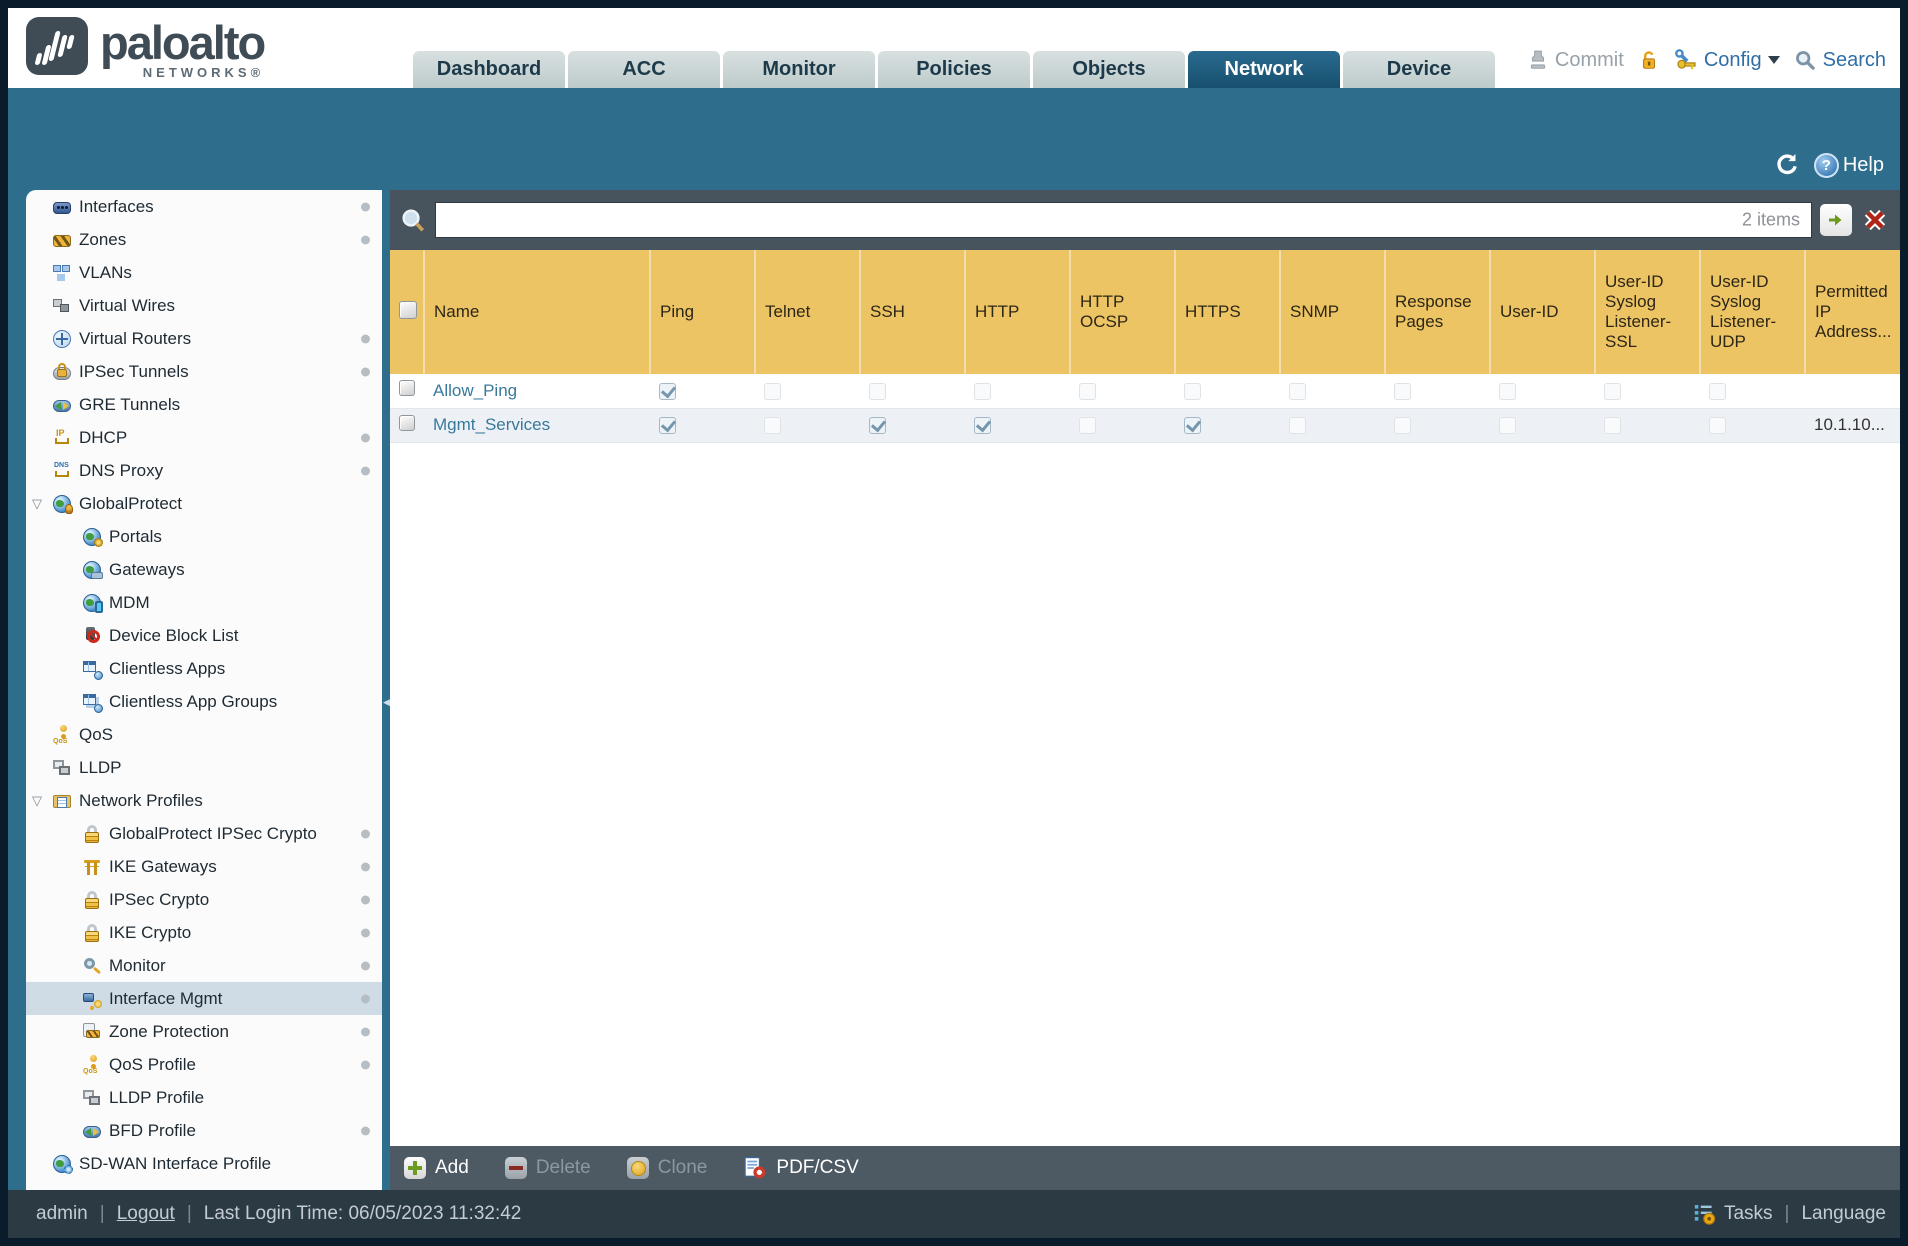  What do you see at coordinates (1575, 60) in the screenshot?
I see `commit-button: Commit` at bounding box center [1575, 60].